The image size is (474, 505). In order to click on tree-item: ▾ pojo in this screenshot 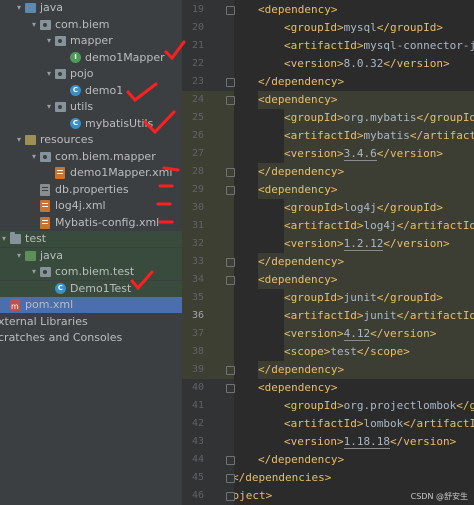, I will do `click(91, 74)`.